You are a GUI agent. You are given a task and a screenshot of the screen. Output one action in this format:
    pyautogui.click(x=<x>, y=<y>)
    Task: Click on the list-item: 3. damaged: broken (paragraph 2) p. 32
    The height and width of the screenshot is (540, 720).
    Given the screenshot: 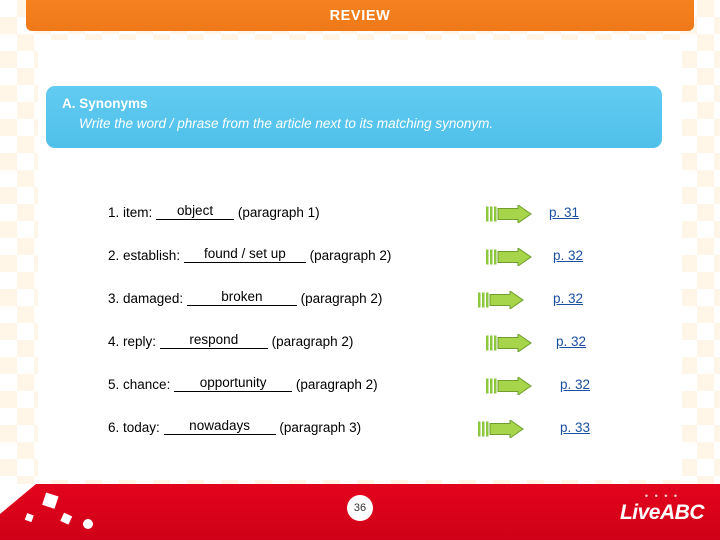 What is the action you would take?
    pyautogui.click(x=360, y=303)
    